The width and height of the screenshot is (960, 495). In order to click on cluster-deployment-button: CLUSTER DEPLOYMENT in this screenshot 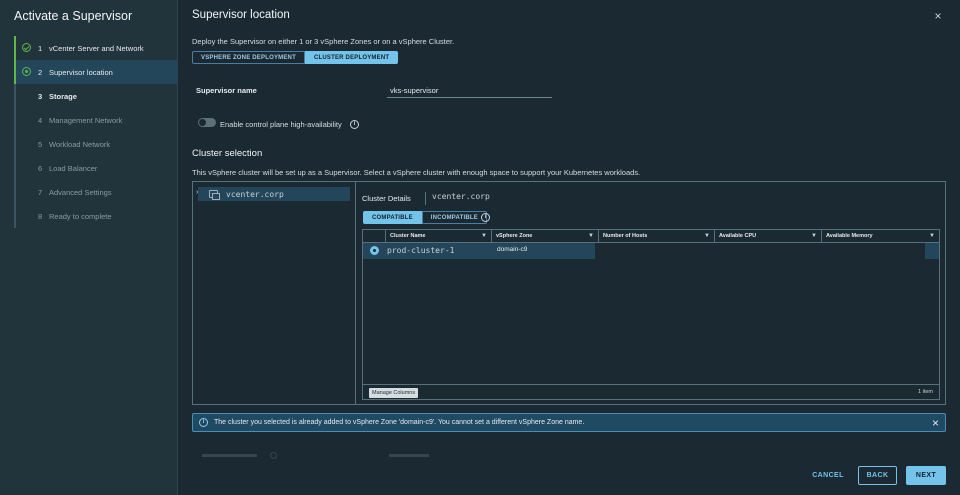, I will do `click(351, 57)`.